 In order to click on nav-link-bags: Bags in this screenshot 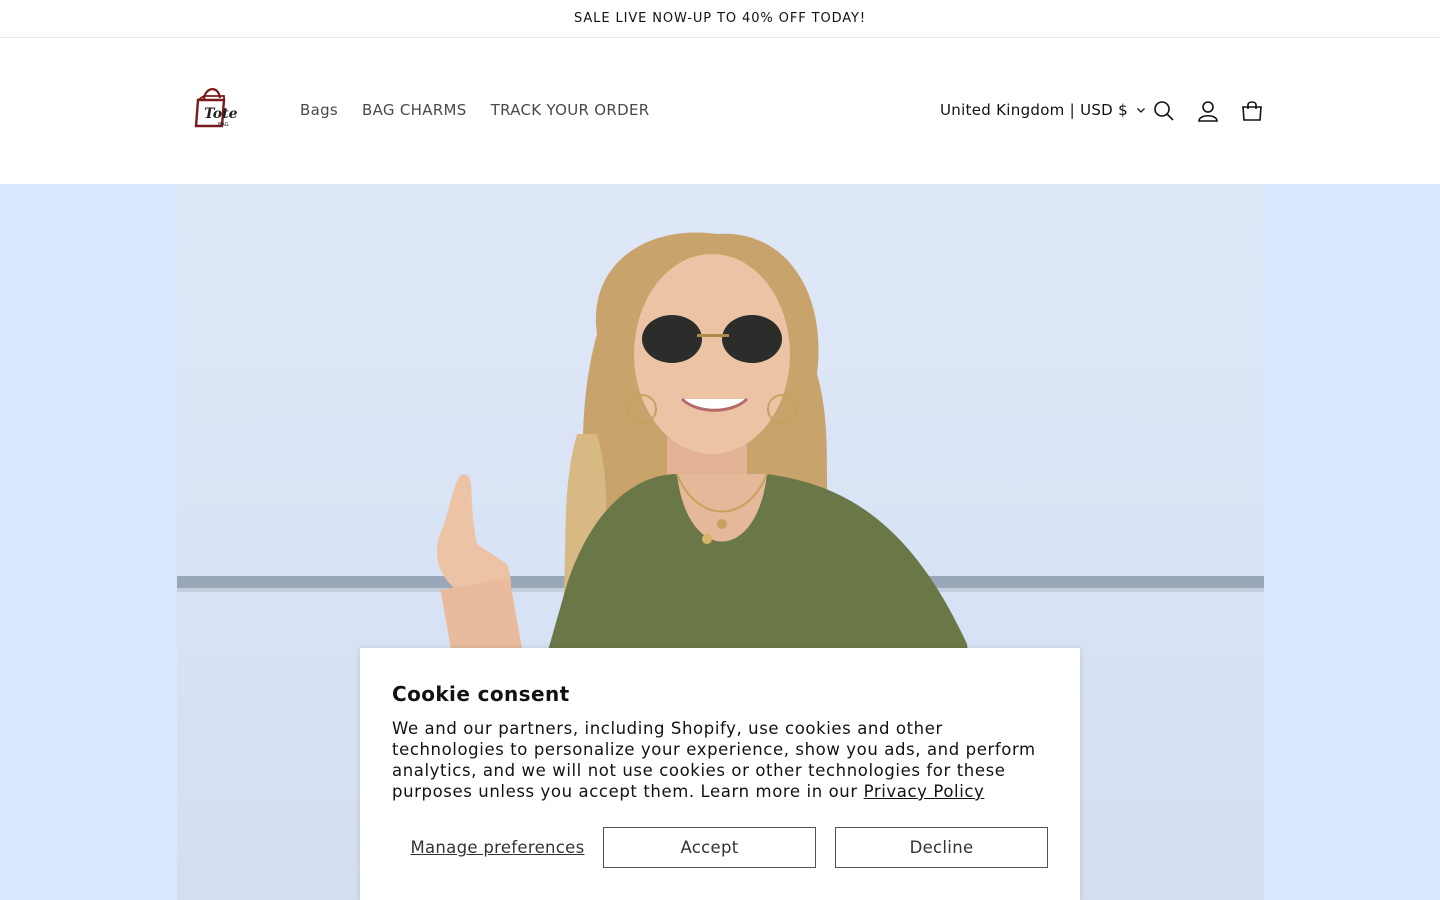, I will do `click(319, 110)`.